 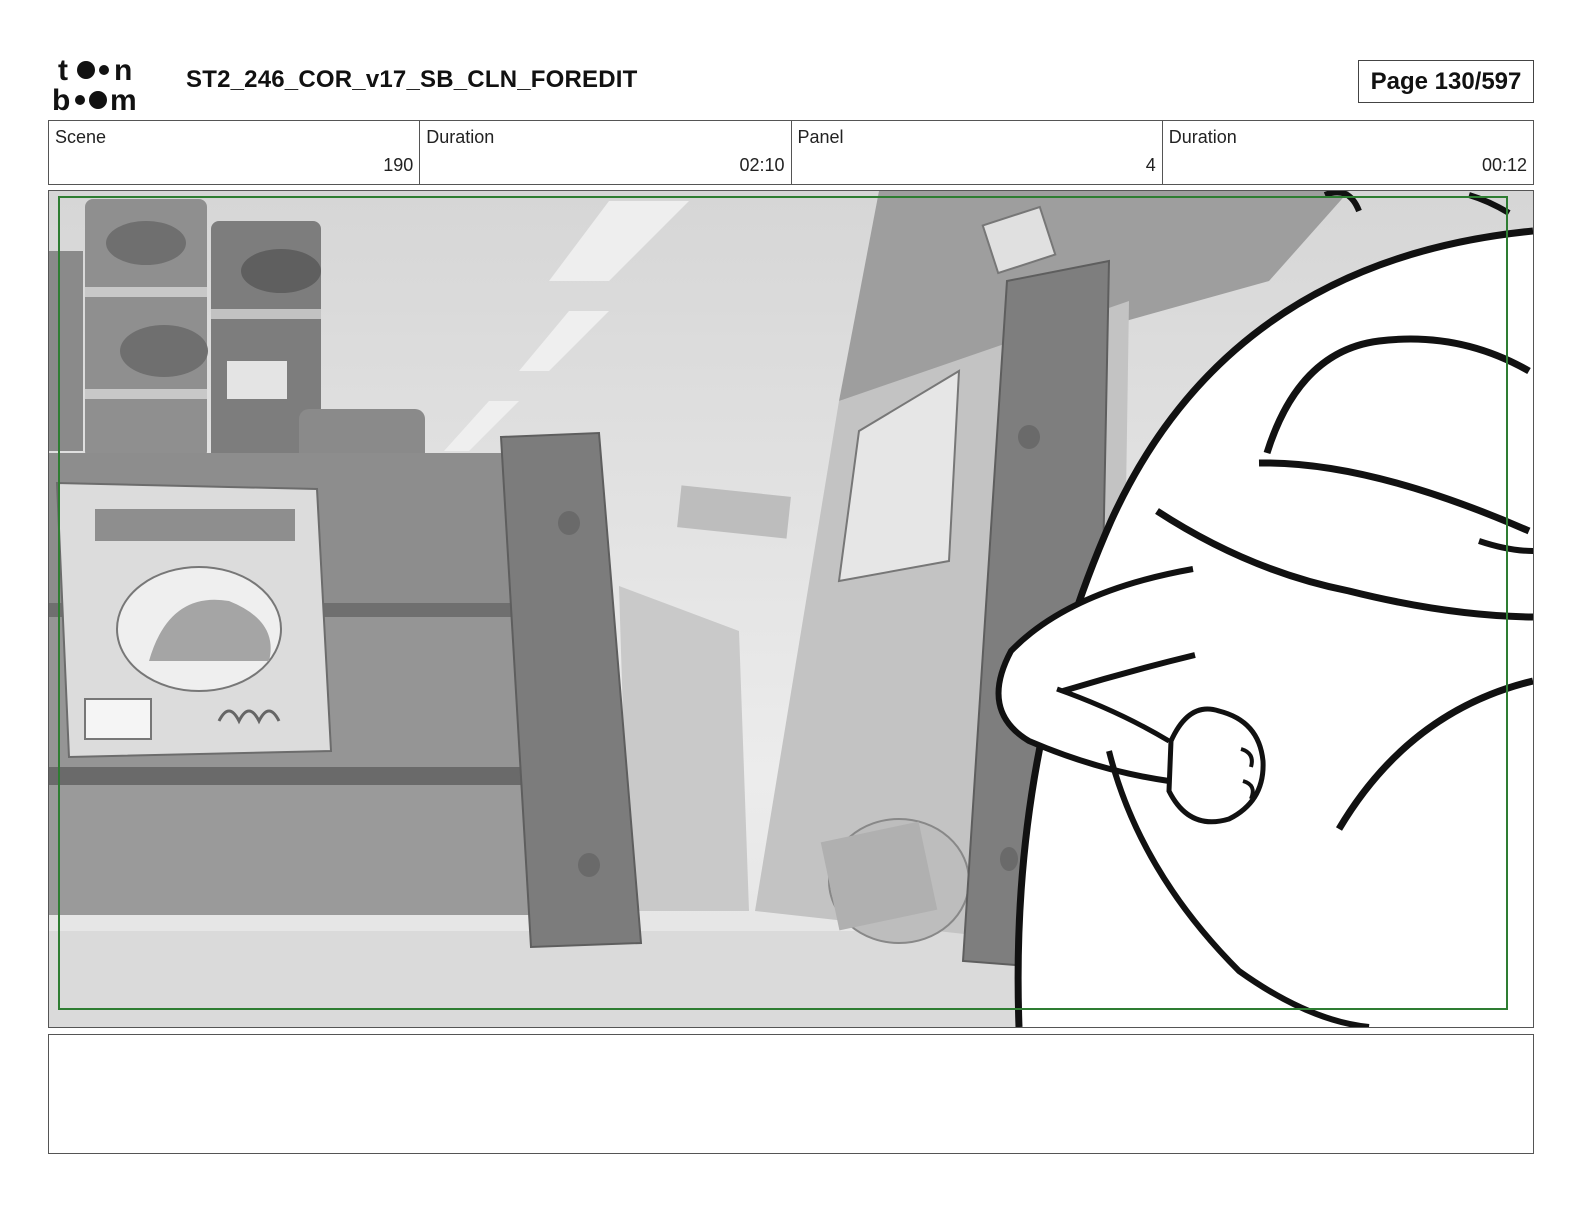 What do you see at coordinates (61, 98) in the screenshot?
I see `svg-text: b` at bounding box center [61, 98].